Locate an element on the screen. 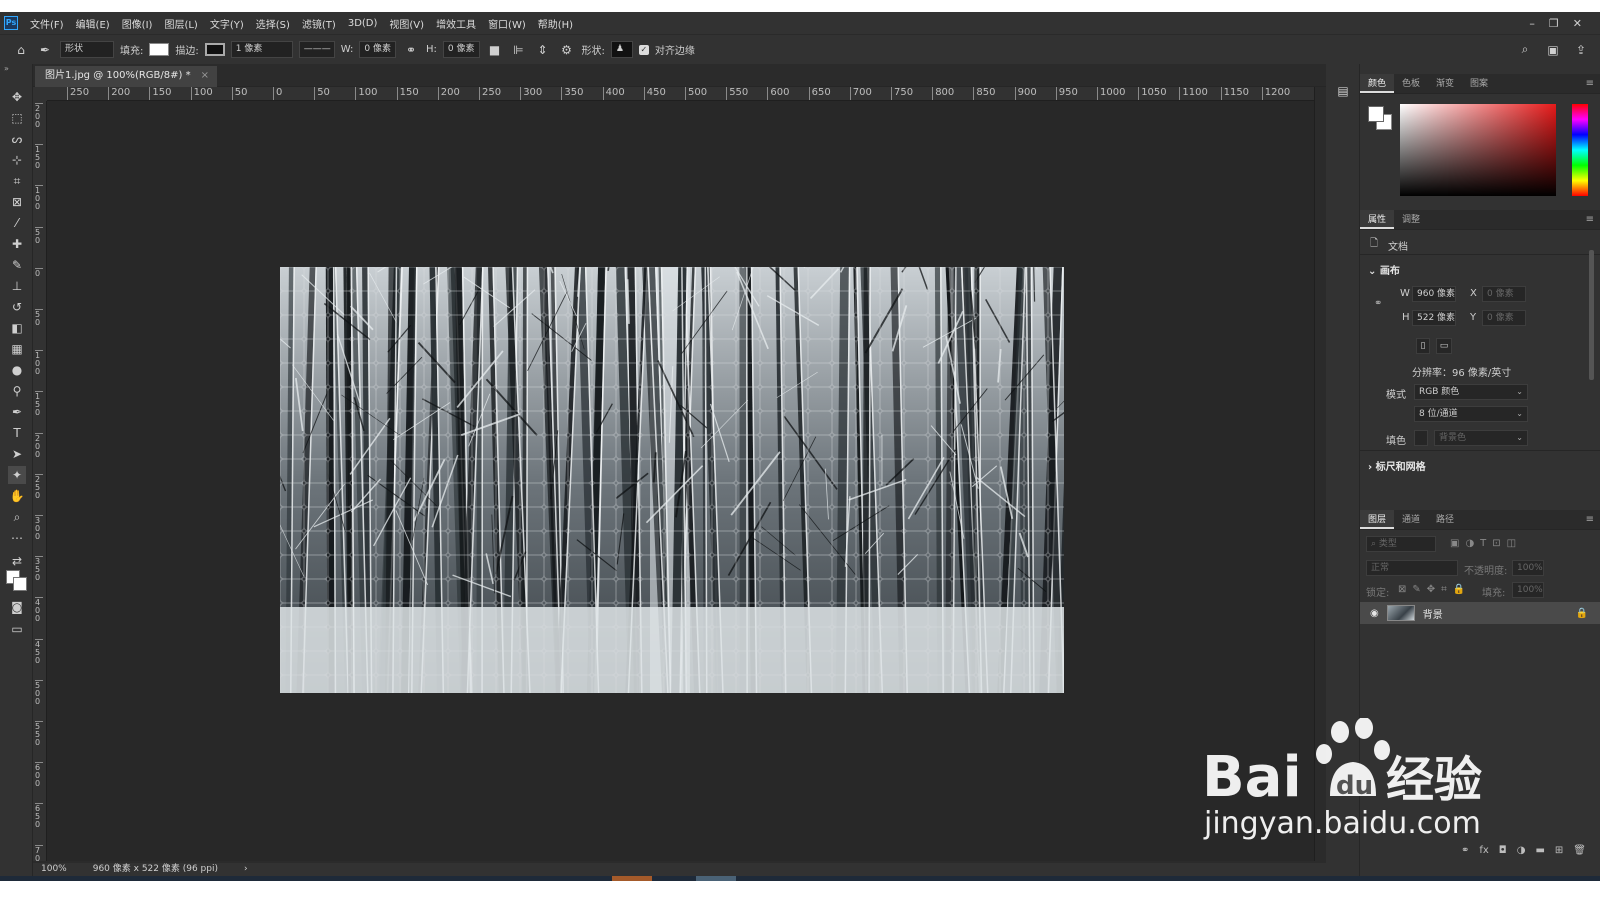  mask-icon: ◘ is located at coordinates (1503, 850).